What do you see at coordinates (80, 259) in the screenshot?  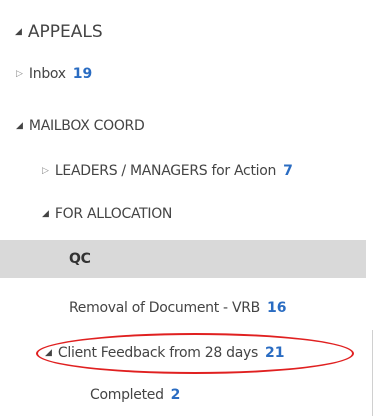 I see `folder-label: QC` at bounding box center [80, 259].